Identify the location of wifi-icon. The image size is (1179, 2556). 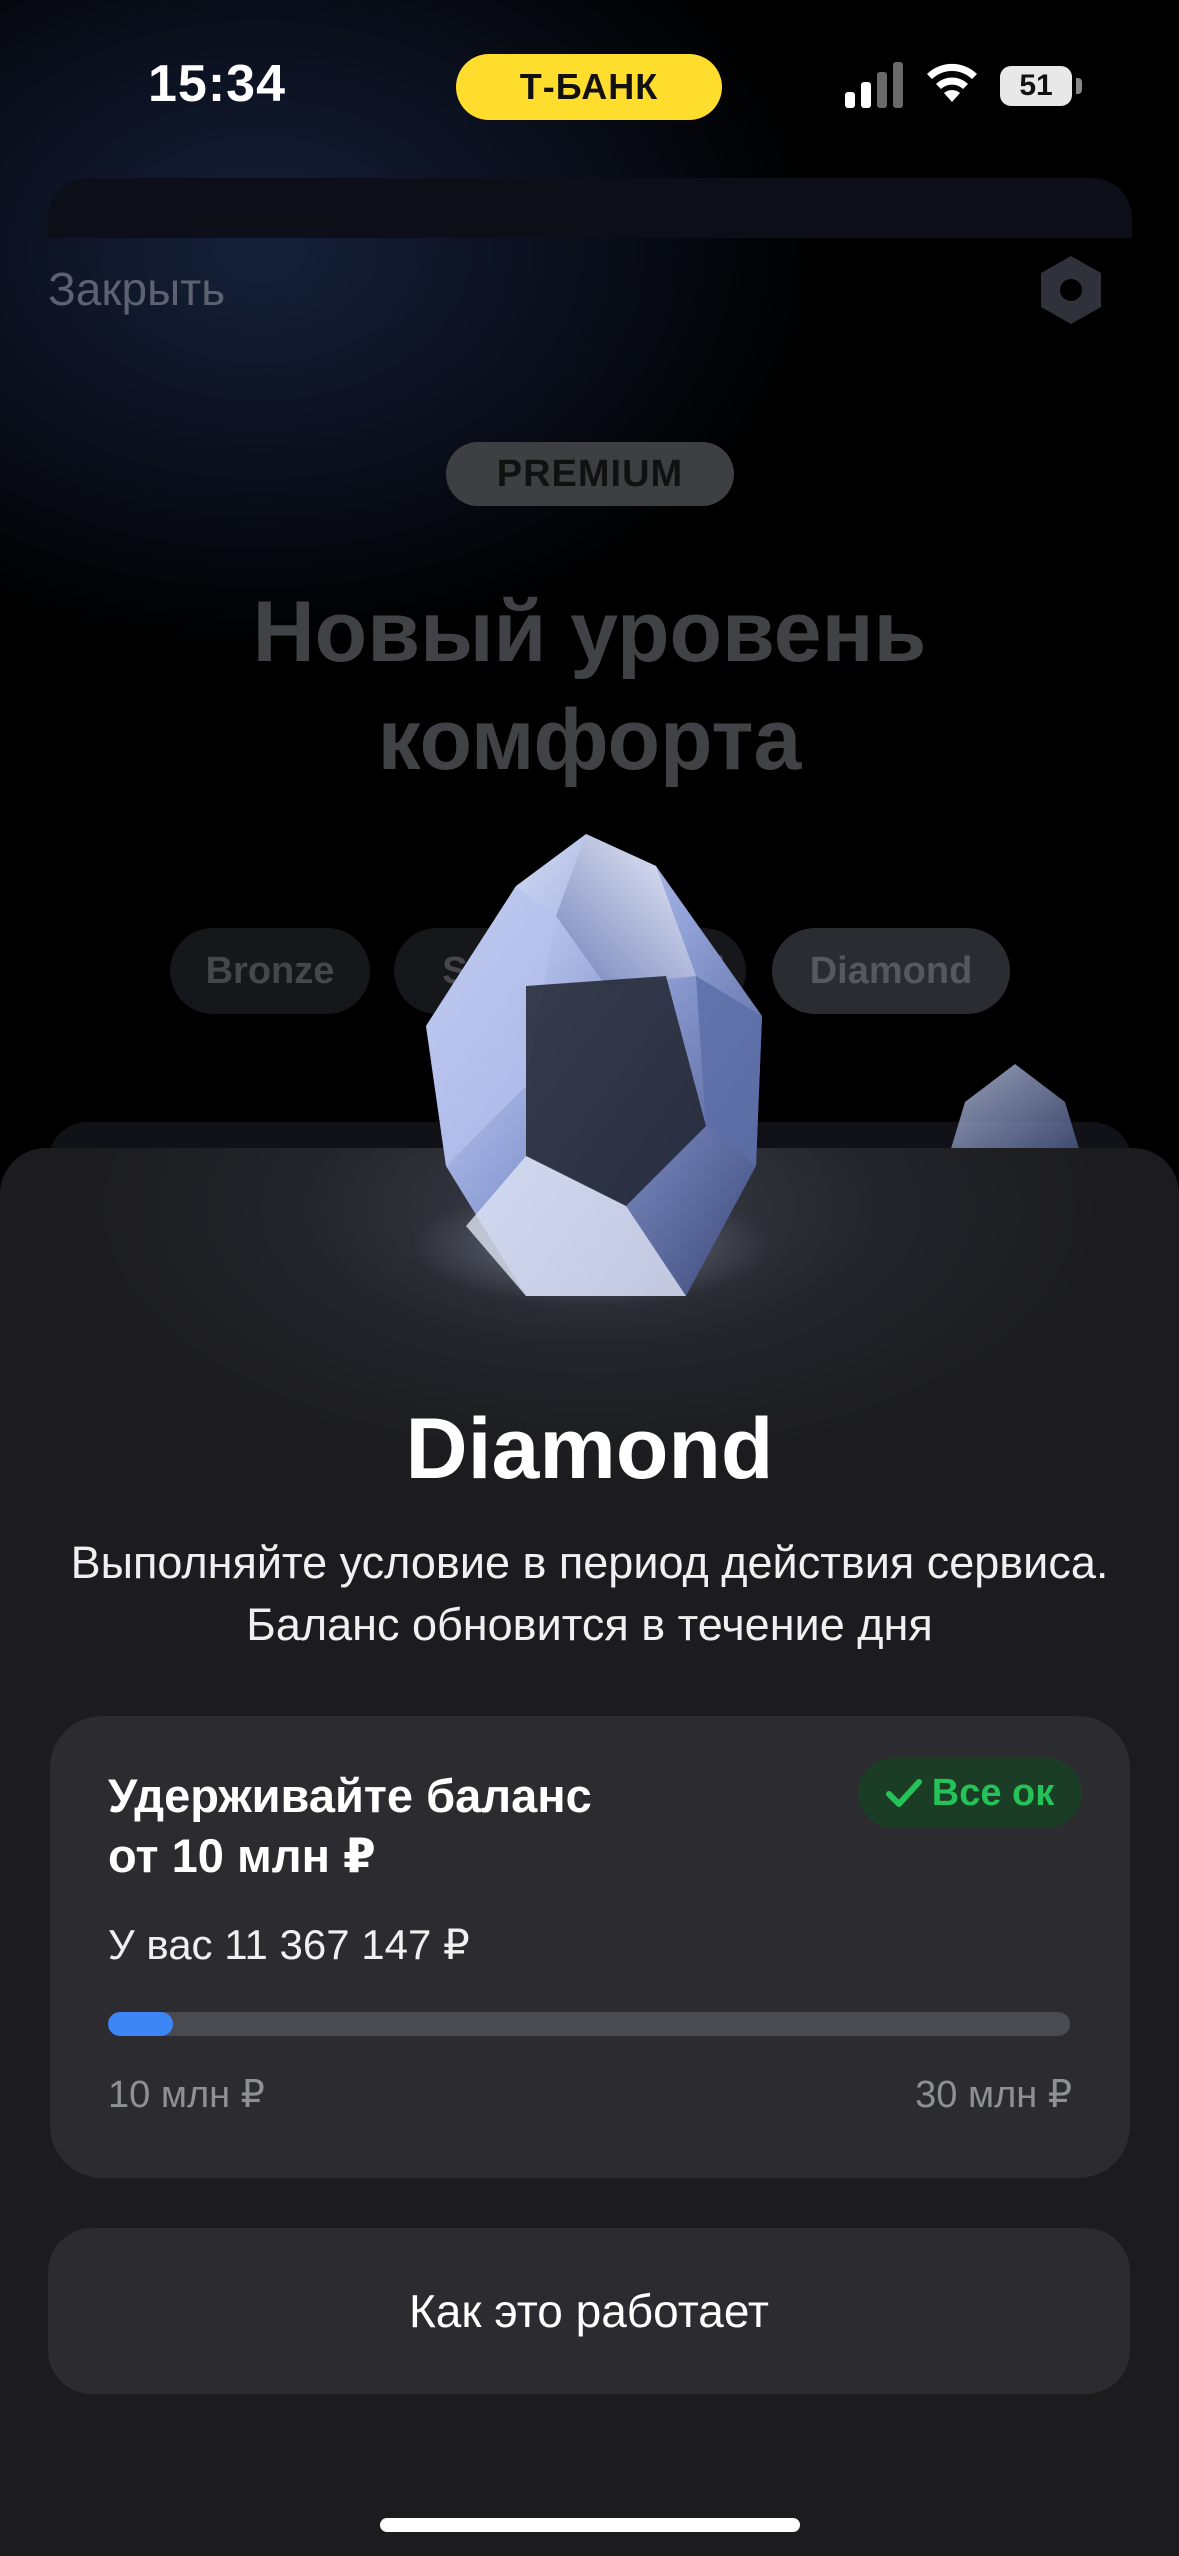
(952, 82).